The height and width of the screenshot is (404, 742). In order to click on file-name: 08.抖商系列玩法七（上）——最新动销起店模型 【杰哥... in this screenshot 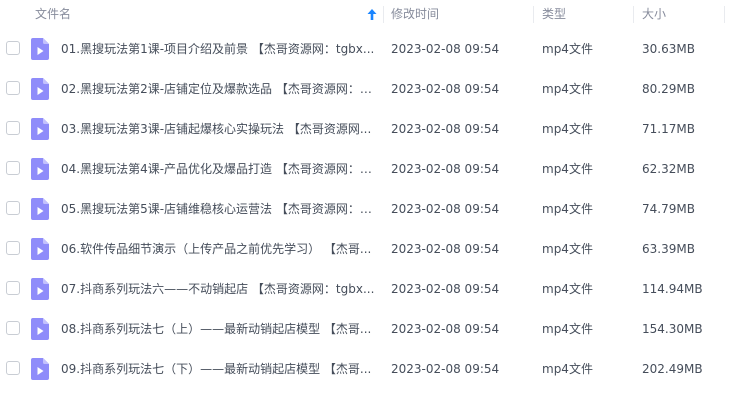, I will do `click(218, 329)`.